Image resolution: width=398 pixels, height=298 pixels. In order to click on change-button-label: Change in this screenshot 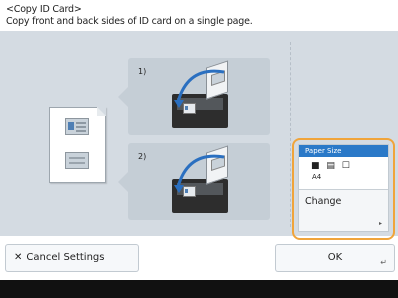, I will do `click(323, 201)`.